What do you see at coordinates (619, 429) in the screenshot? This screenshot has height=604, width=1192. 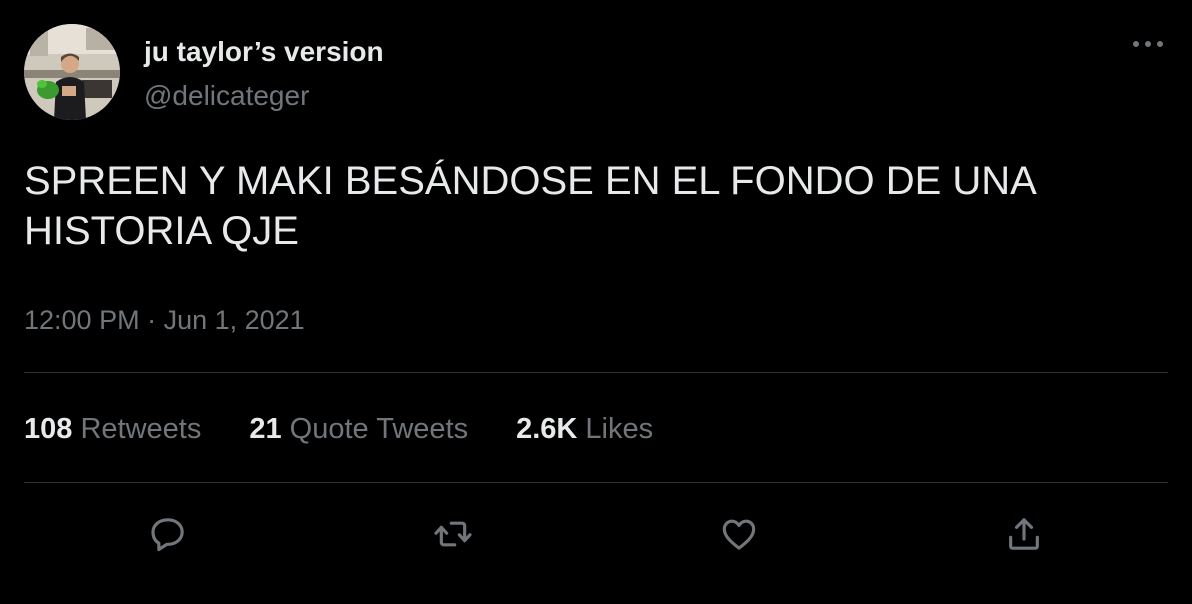 I see `likes-label: Likes` at bounding box center [619, 429].